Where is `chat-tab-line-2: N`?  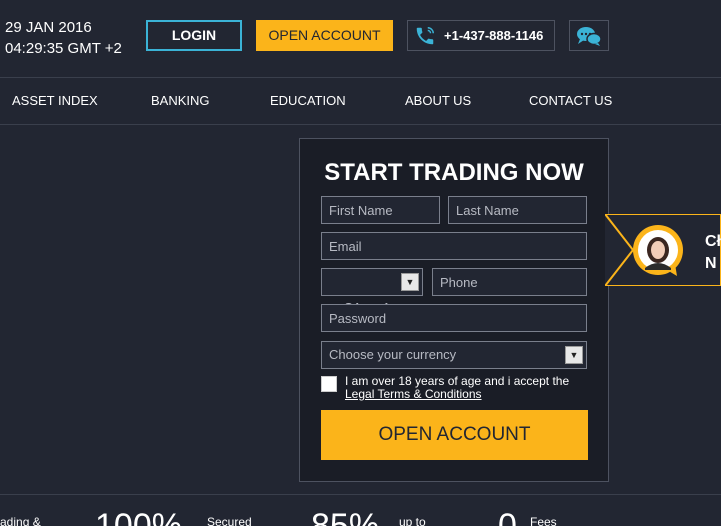
chat-tab-line-2: N is located at coordinates (711, 263).